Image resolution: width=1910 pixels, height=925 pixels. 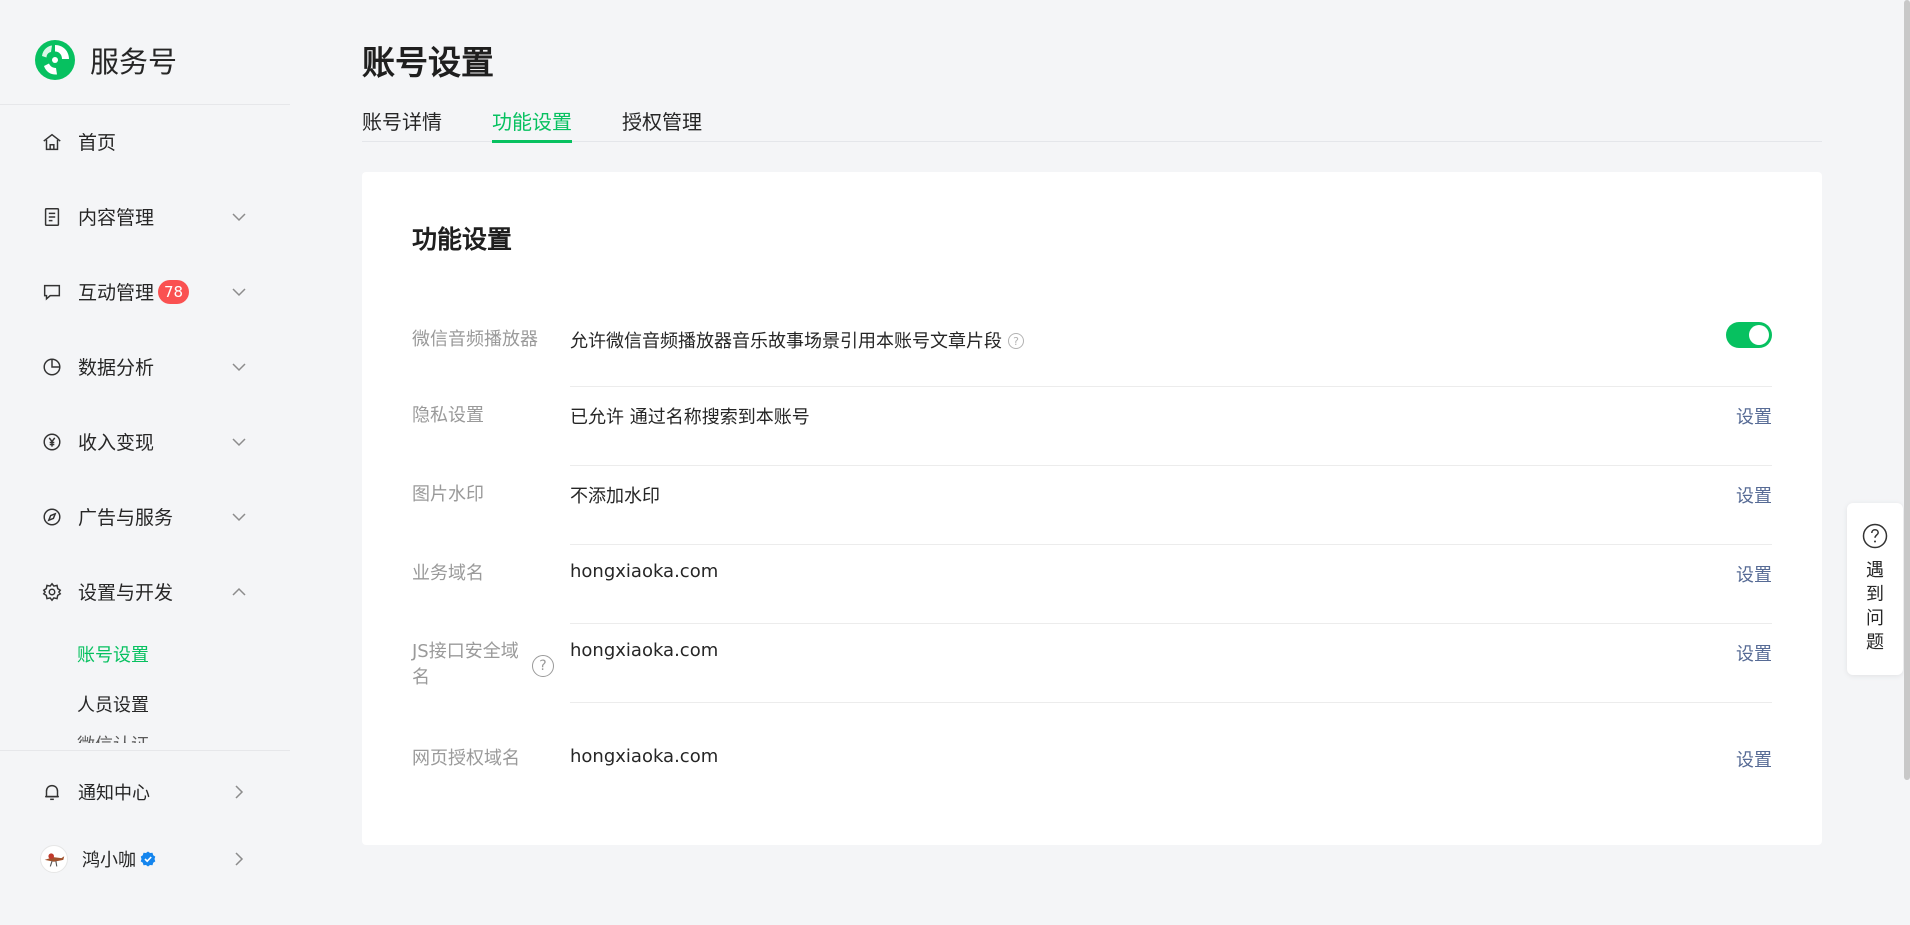 I want to click on setting-value: 不添加水印, so click(x=615, y=496).